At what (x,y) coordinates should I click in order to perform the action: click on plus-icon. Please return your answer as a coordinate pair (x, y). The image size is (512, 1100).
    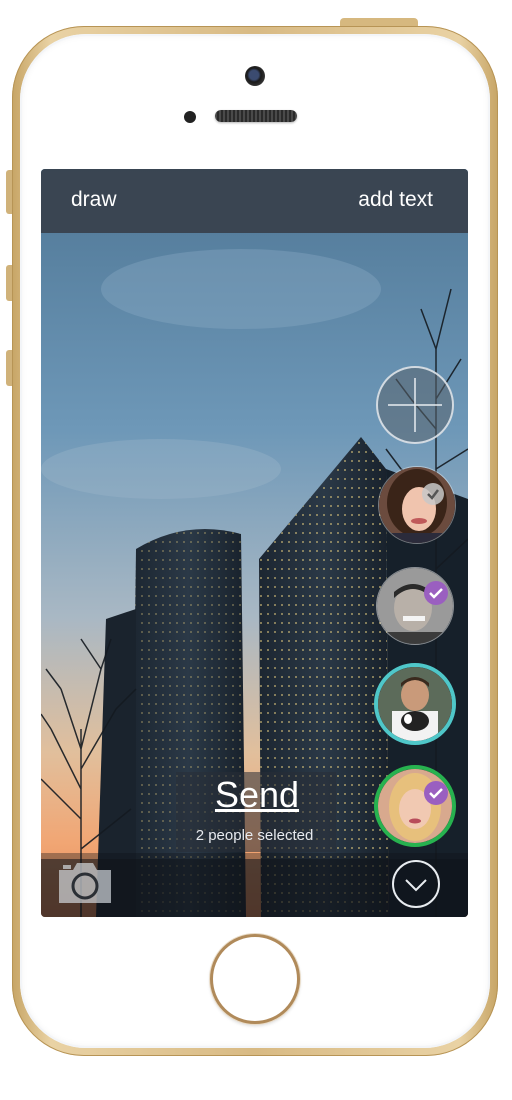
    Looking at the image, I should click on (415, 405).